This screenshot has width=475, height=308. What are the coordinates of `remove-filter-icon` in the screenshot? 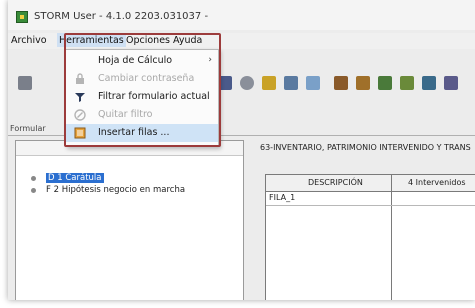 It's located at (80, 115).